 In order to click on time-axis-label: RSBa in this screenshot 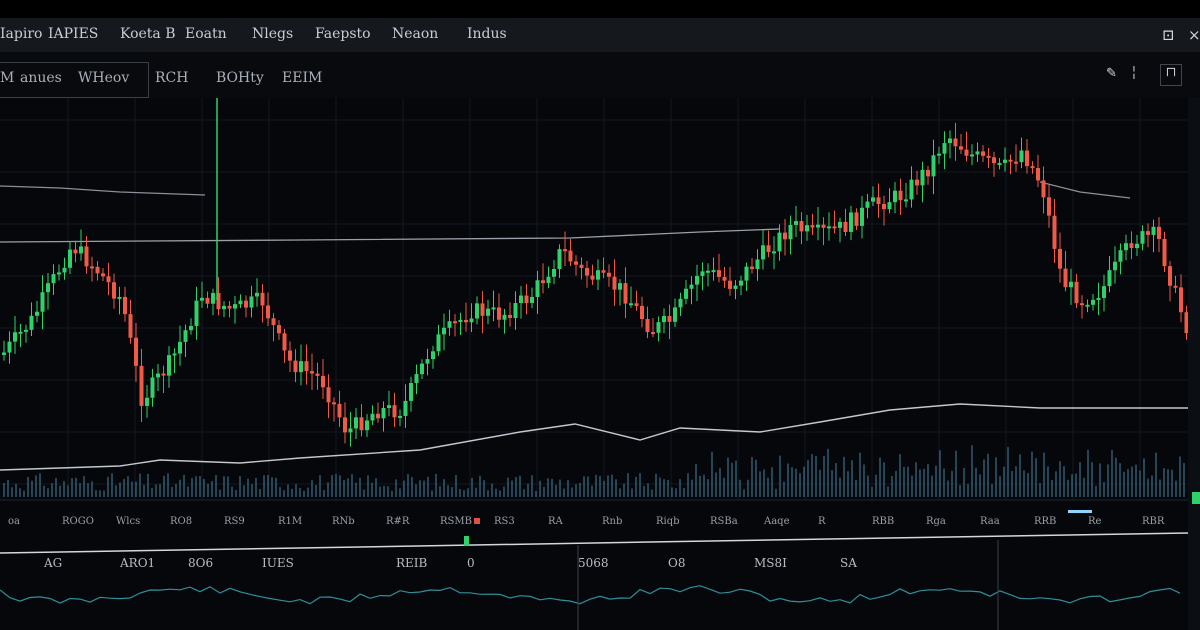, I will do `click(724, 521)`.